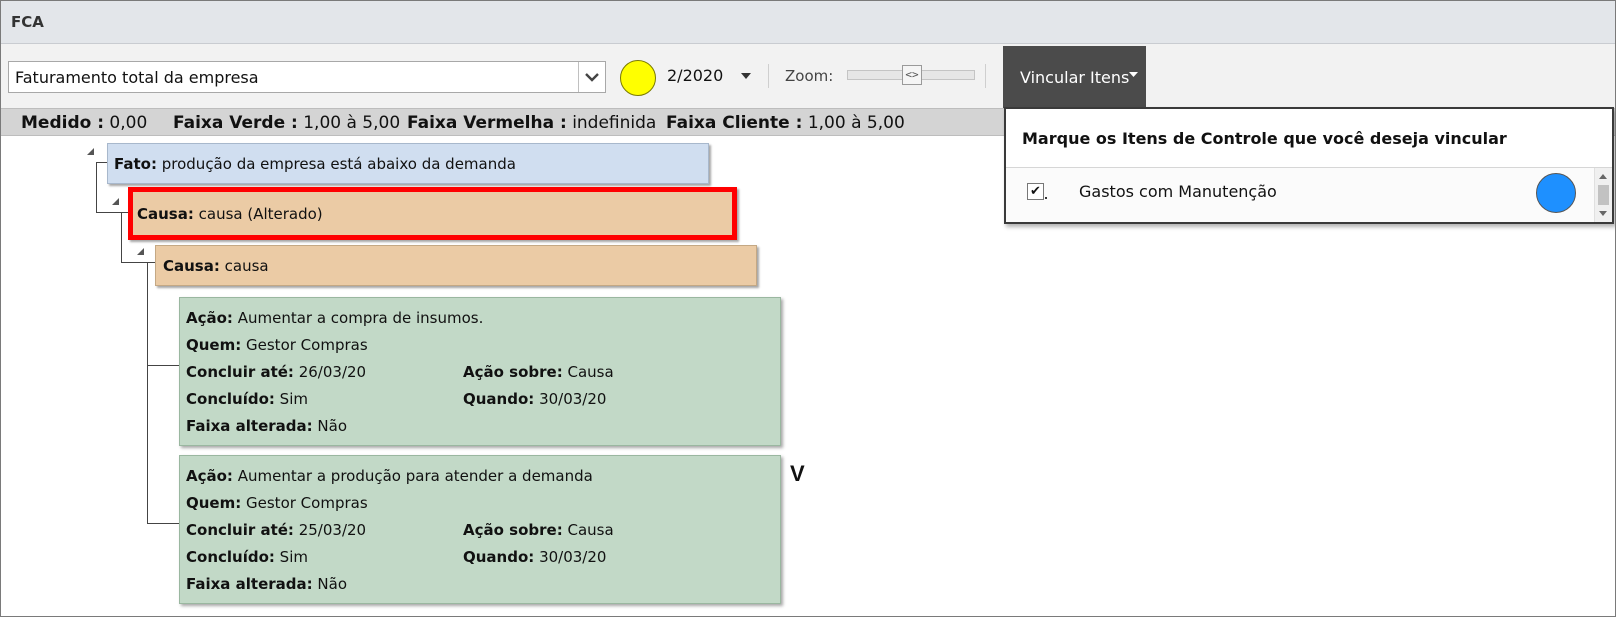 This screenshot has width=1616, height=617. What do you see at coordinates (808, 22) in the screenshot?
I see `title-bar: FCA` at bounding box center [808, 22].